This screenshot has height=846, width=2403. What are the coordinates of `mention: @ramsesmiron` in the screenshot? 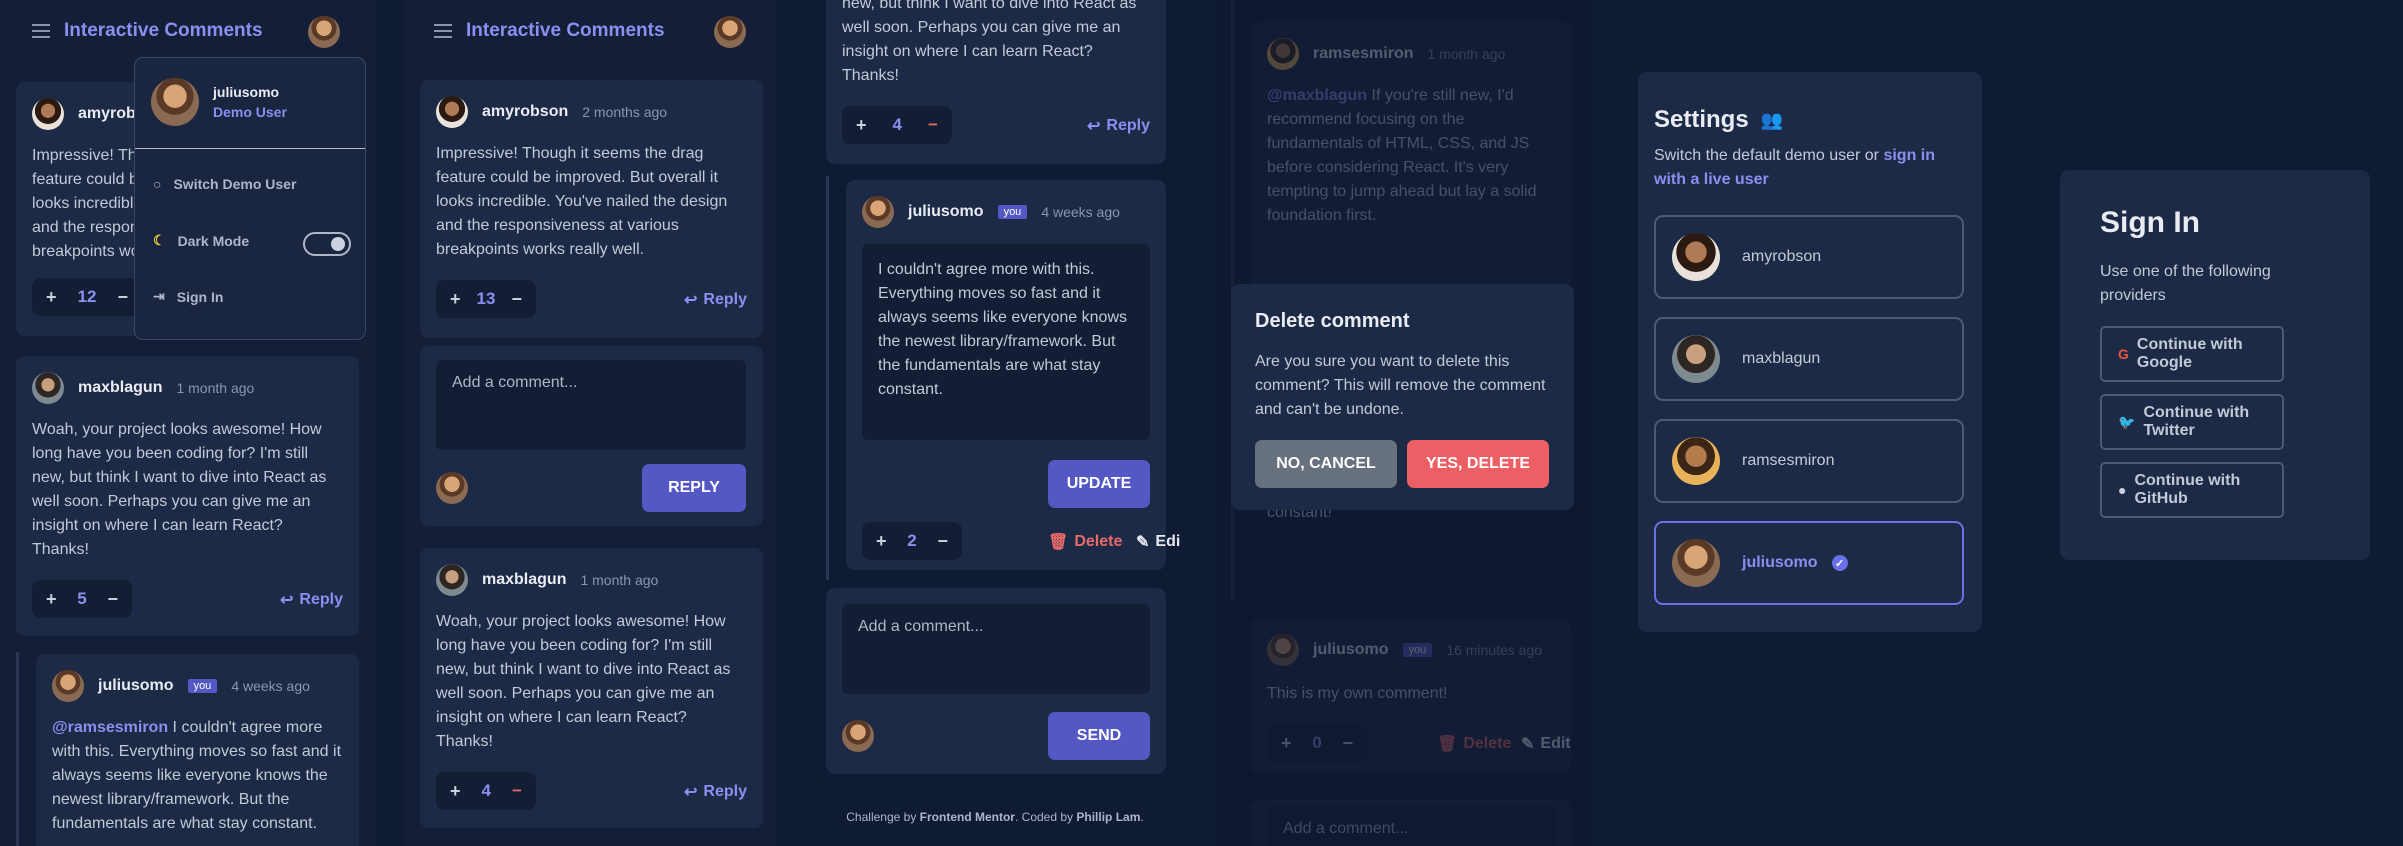 It's located at (110, 727).